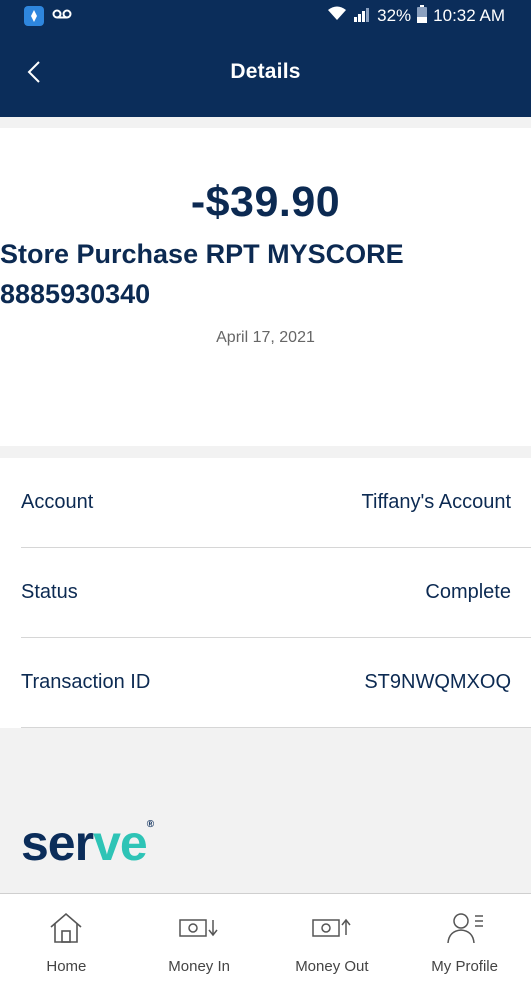 This screenshot has height=1001, width=531. I want to click on money-out-icon, so click(332, 928).